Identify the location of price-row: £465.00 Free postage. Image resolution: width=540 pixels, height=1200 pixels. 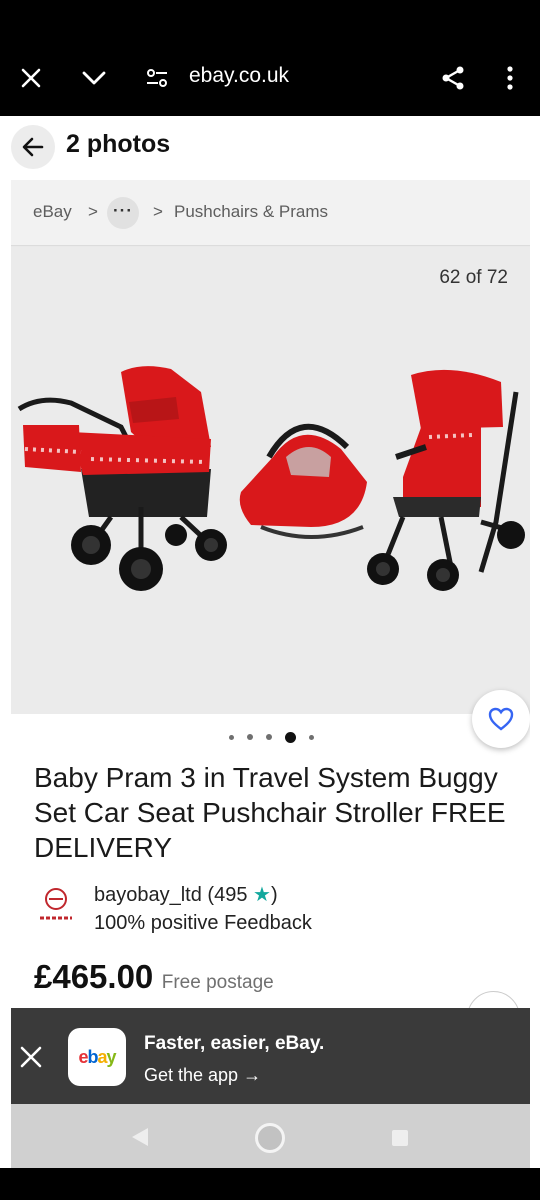
(154, 977).